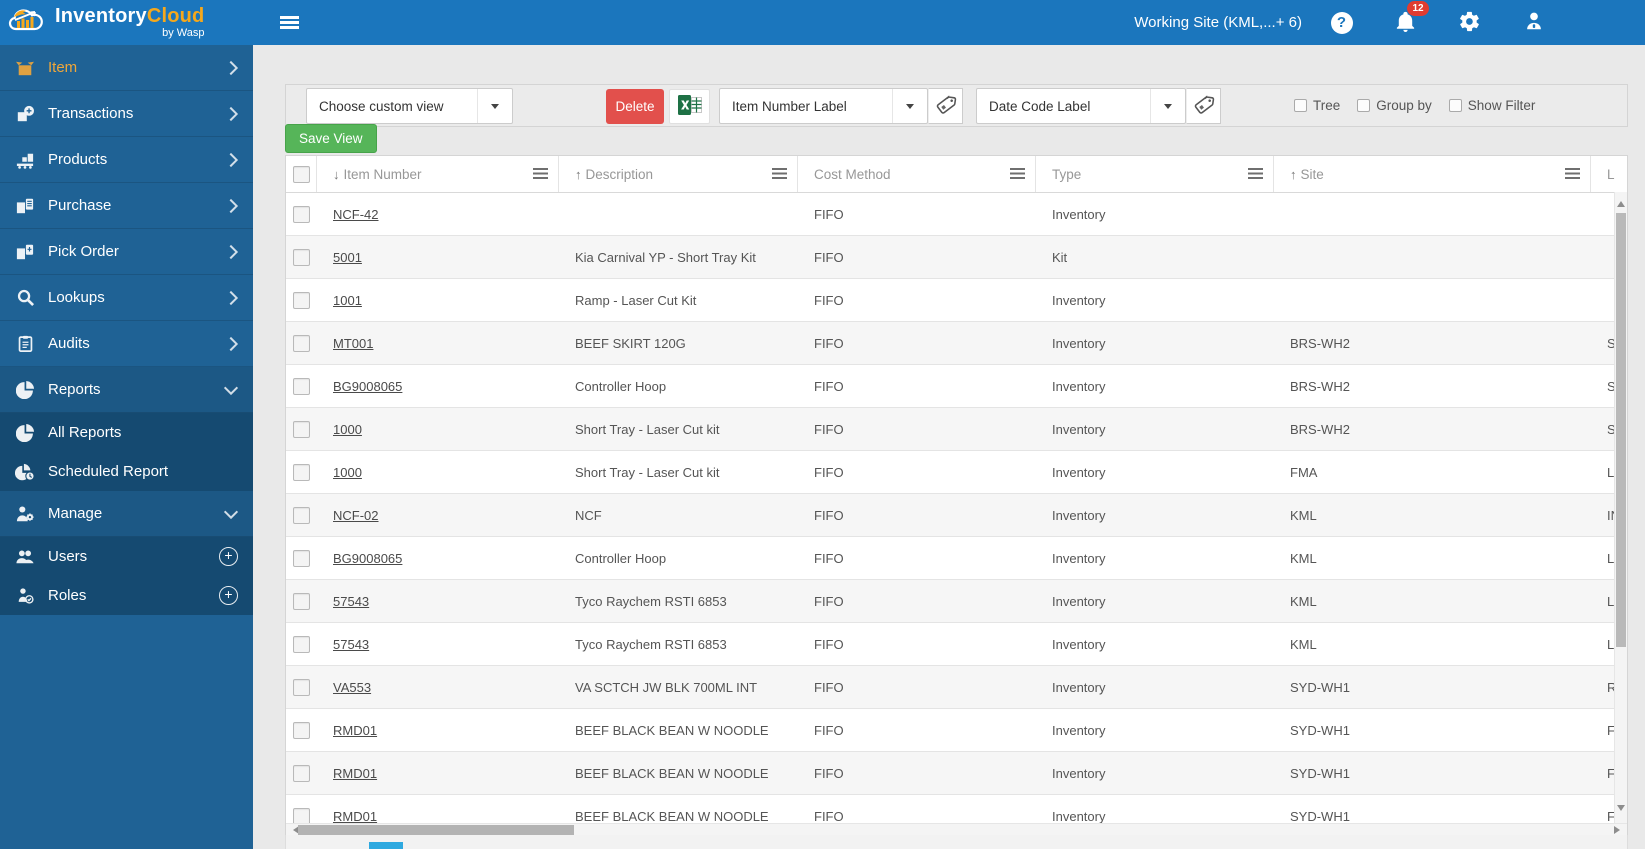  What do you see at coordinates (1621, 202) in the screenshot?
I see `scroll-up-icon` at bounding box center [1621, 202].